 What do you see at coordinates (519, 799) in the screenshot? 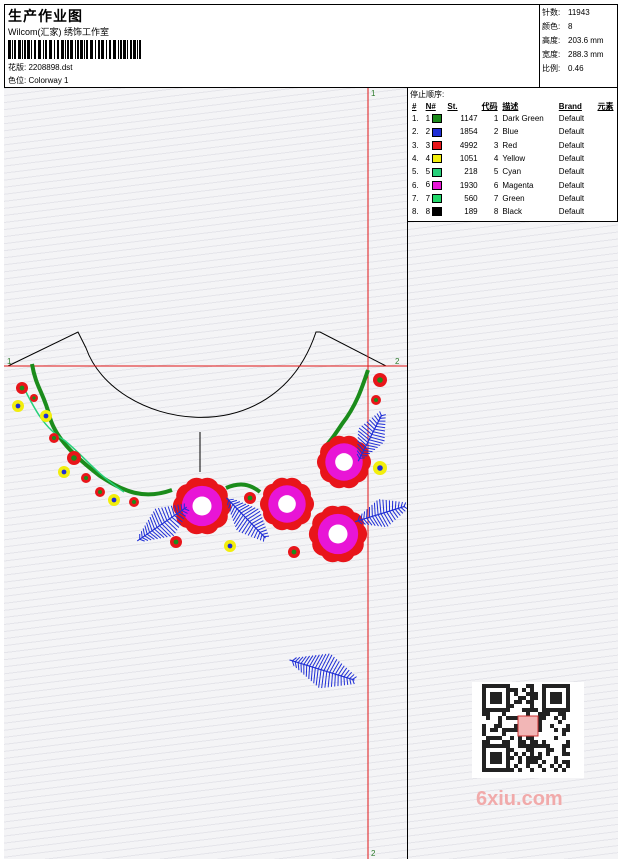
I see `watermark-text: 6xiu.com` at bounding box center [519, 799].